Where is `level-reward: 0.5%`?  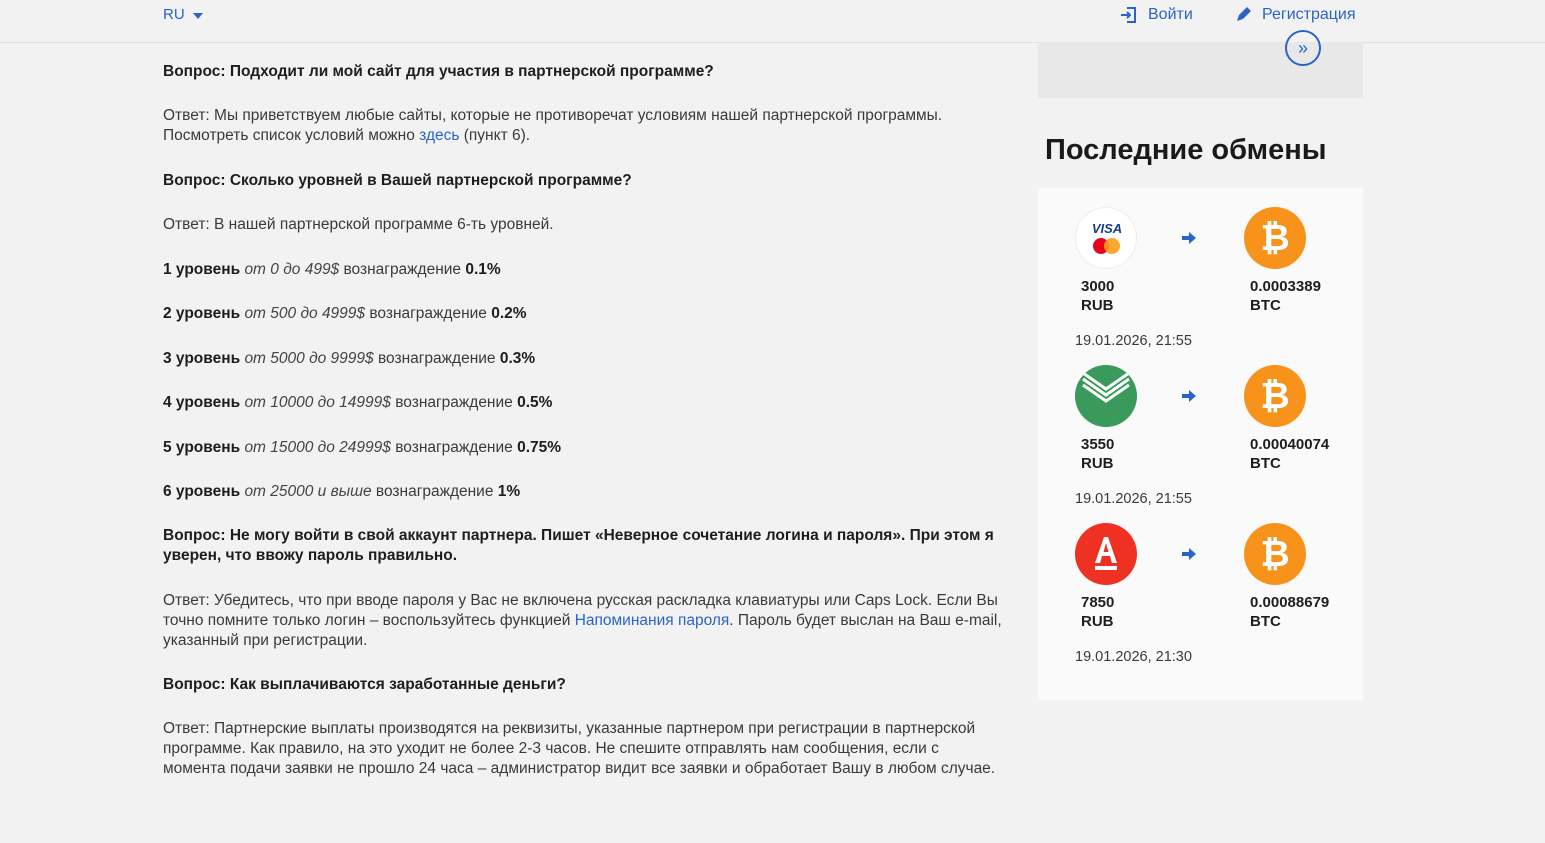 level-reward: 0.5% is located at coordinates (535, 402).